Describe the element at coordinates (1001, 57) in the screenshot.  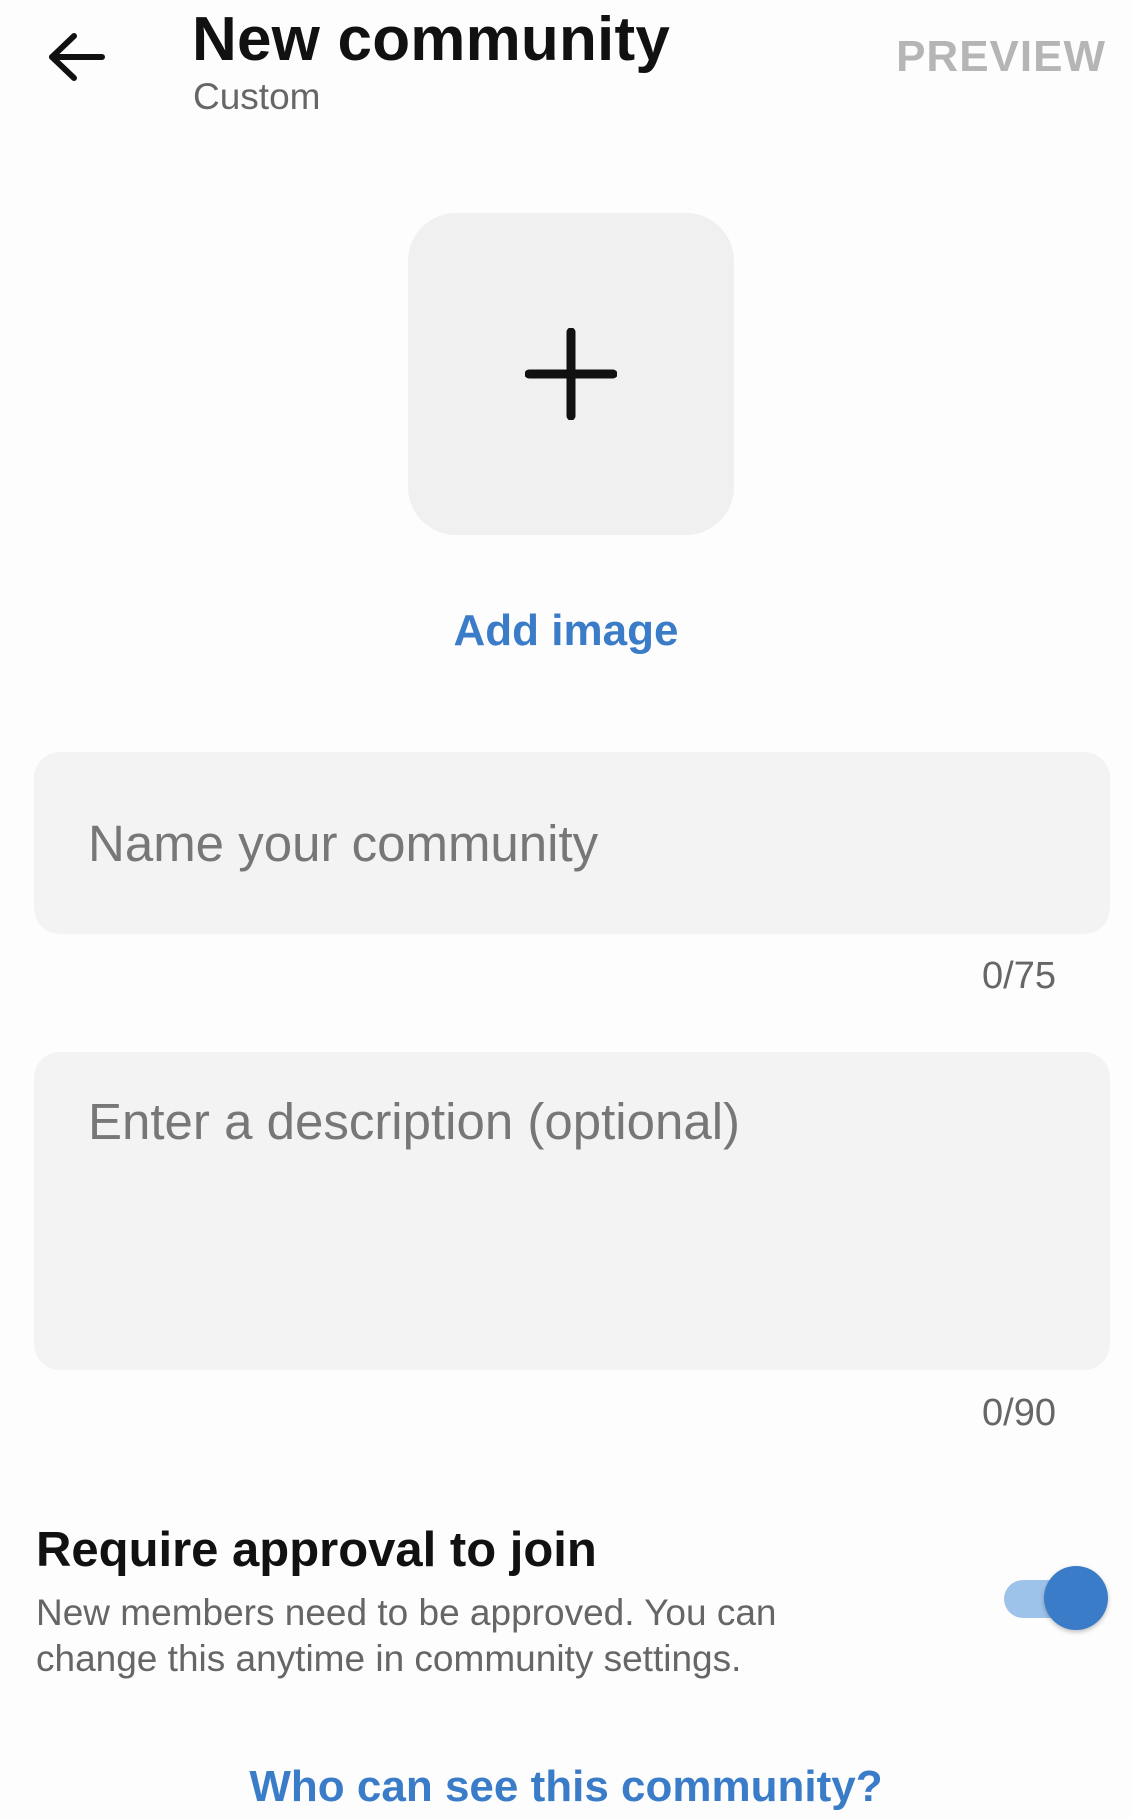
I see `preview-button: PREVIEW` at that location.